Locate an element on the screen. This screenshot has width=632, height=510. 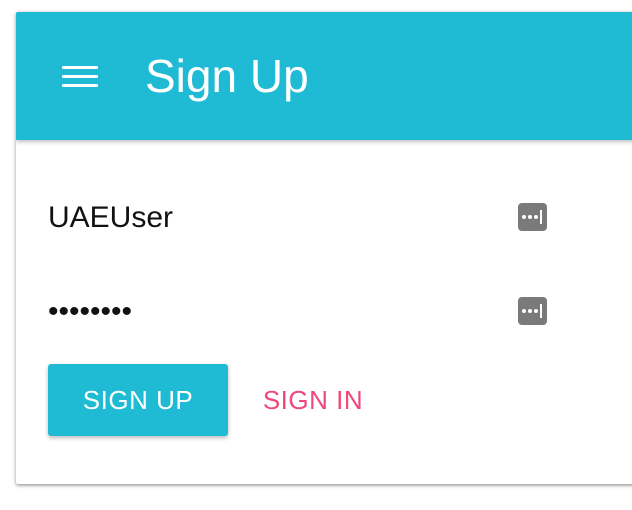
hamburger-menu-icon is located at coordinates (80, 76).